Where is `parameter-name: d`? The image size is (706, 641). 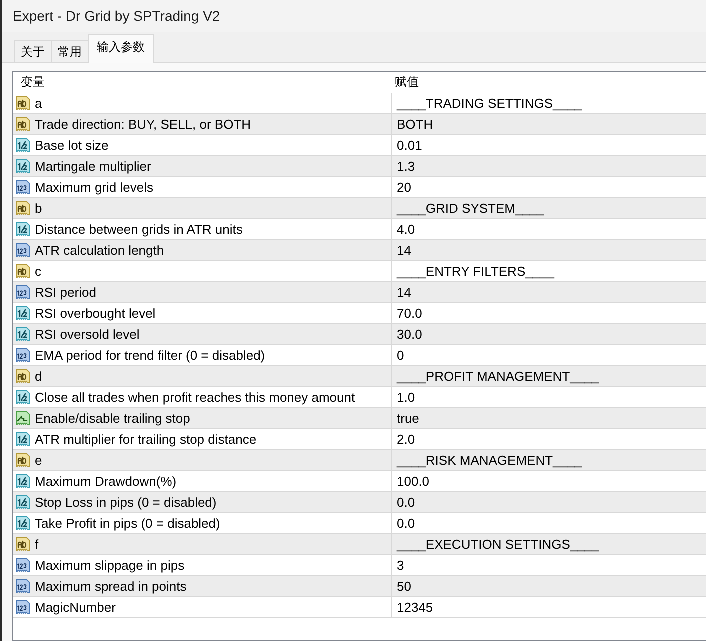
parameter-name: d is located at coordinates (38, 376).